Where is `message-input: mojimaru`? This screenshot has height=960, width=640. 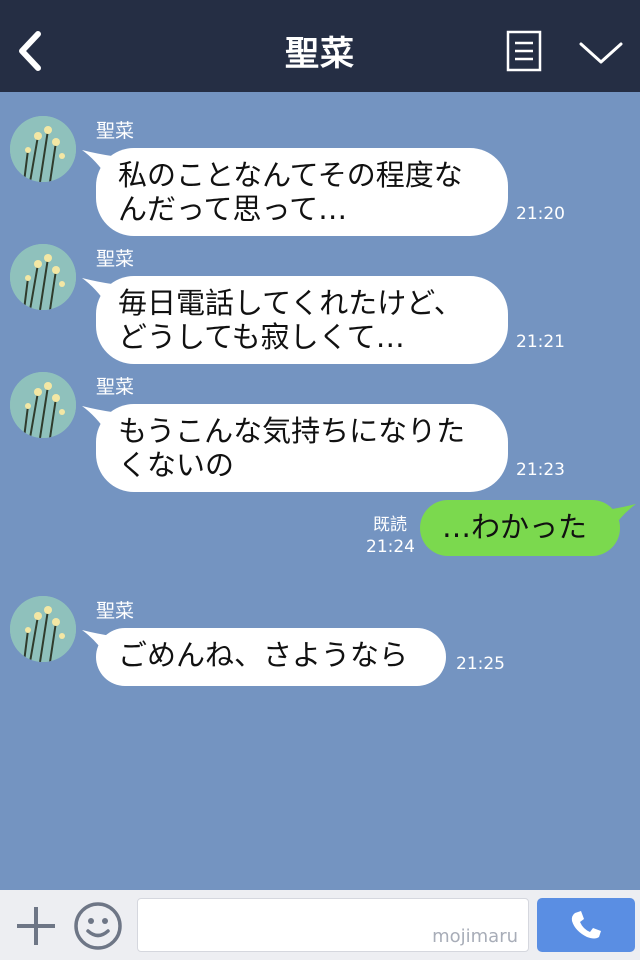 message-input: mojimaru is located at coordinates (333, 925).